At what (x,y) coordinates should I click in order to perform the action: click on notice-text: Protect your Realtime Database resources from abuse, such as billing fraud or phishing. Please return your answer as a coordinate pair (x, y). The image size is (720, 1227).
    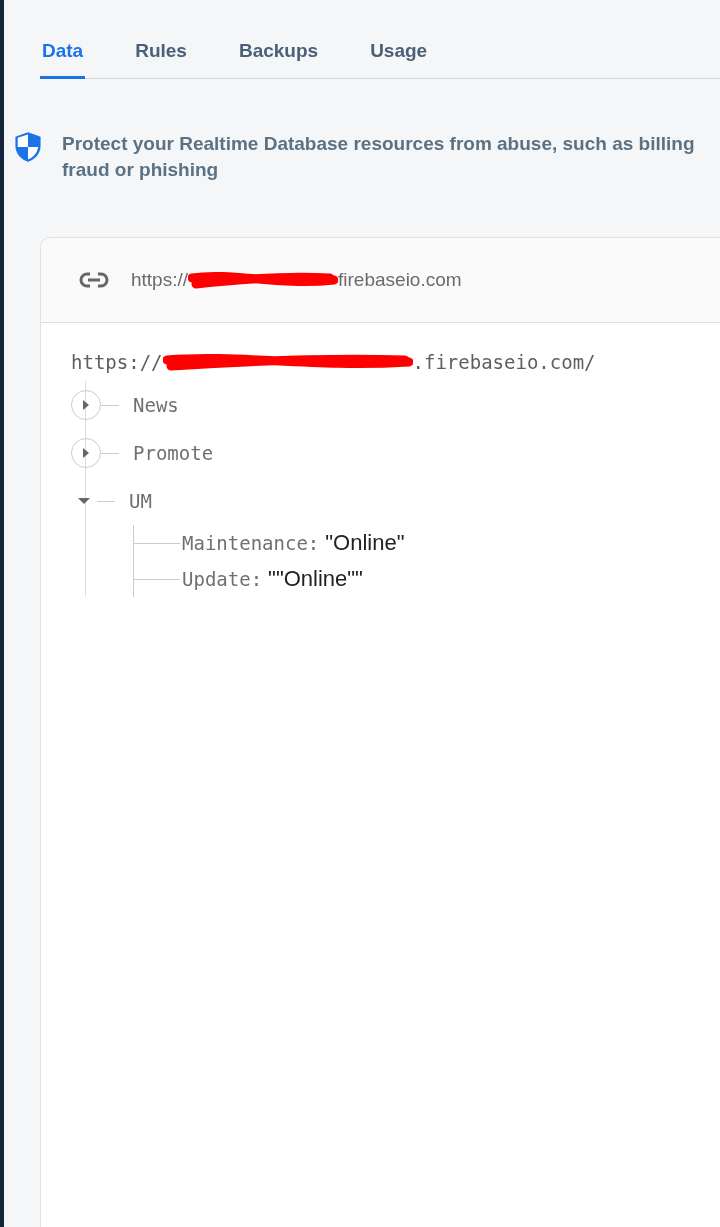
    Looking at the image, I should click on (379, 157).